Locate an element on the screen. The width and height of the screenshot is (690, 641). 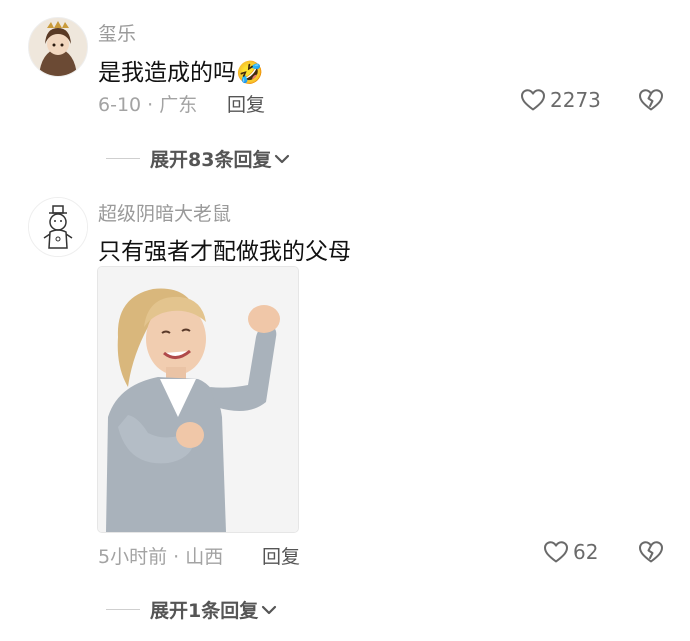
comment-username: 超级阴暗大老鼠 is located at coordinates (164, 212).